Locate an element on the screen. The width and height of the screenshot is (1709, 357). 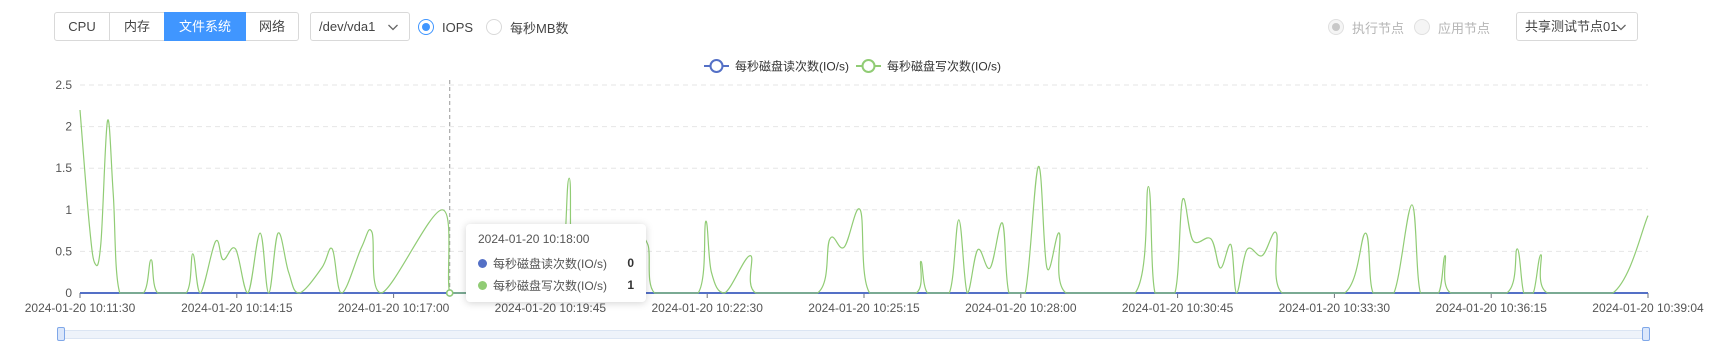
x-tick-label: 2024-01-20 10:30:45 is located at coordinates (1178, 308).